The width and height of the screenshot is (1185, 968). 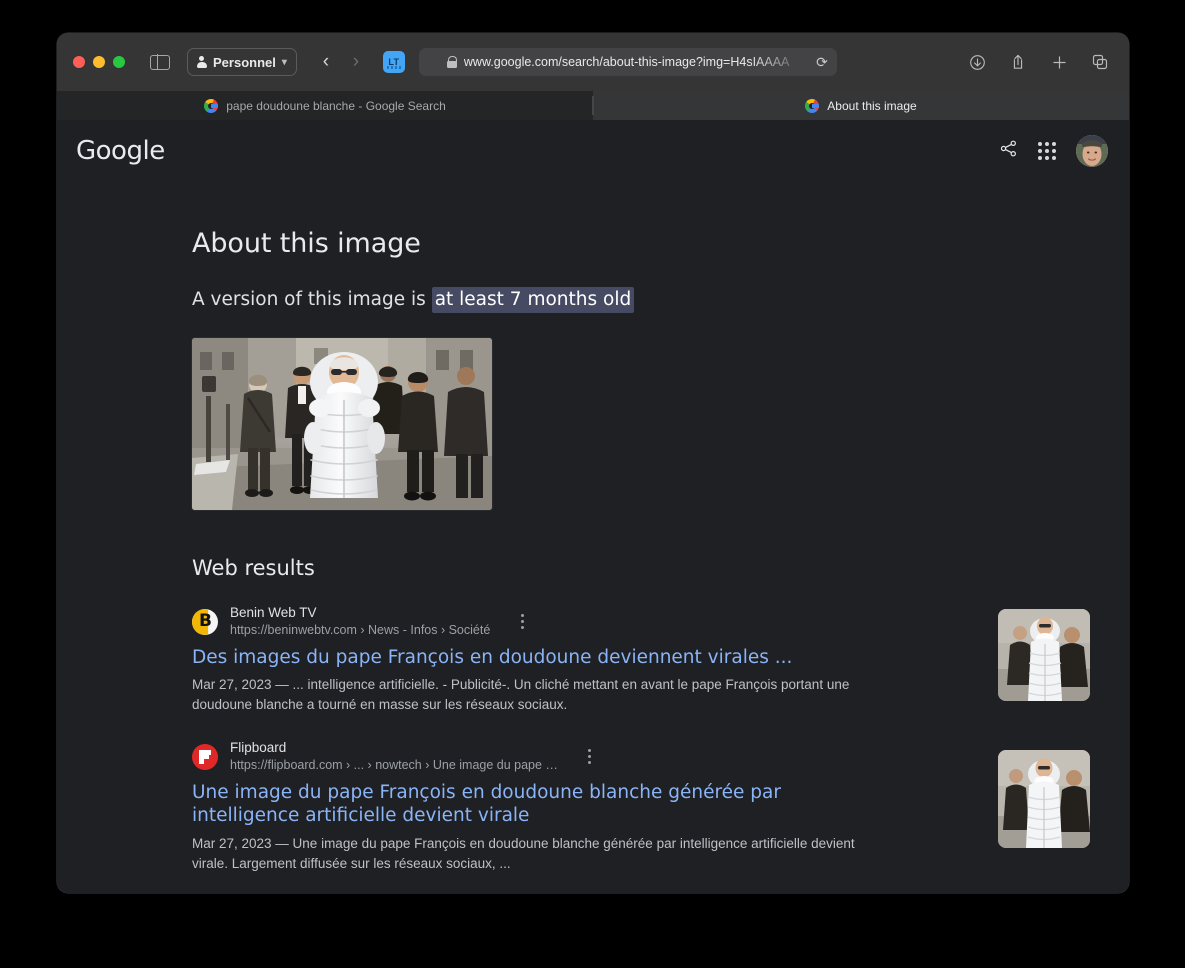 I want to click on beninwebtv-favicon: B, so click(x=205, y=621).